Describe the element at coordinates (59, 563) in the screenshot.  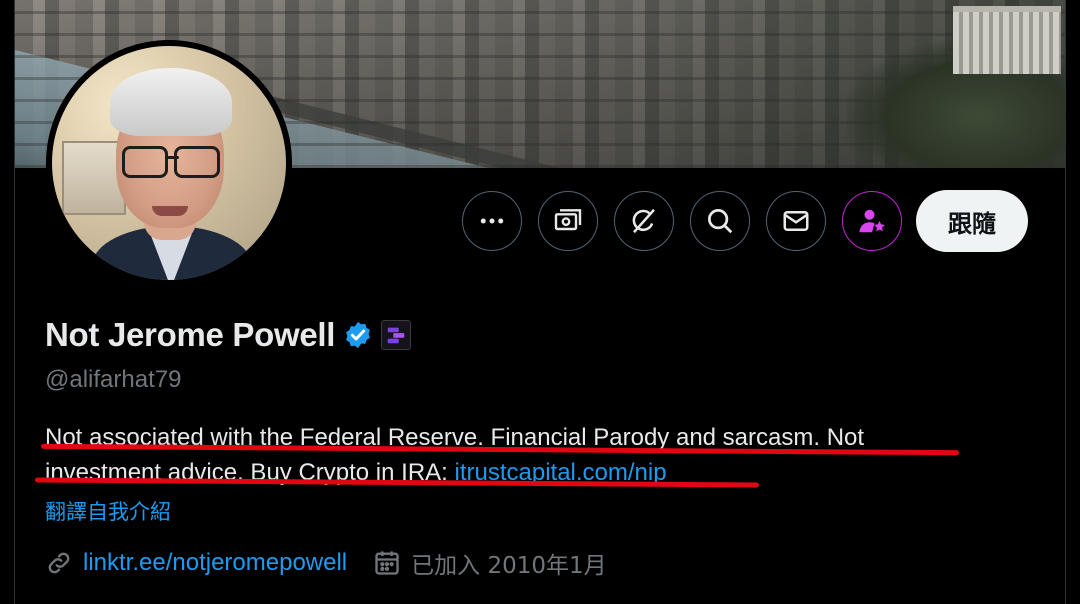
I see `link-icon` at that location.